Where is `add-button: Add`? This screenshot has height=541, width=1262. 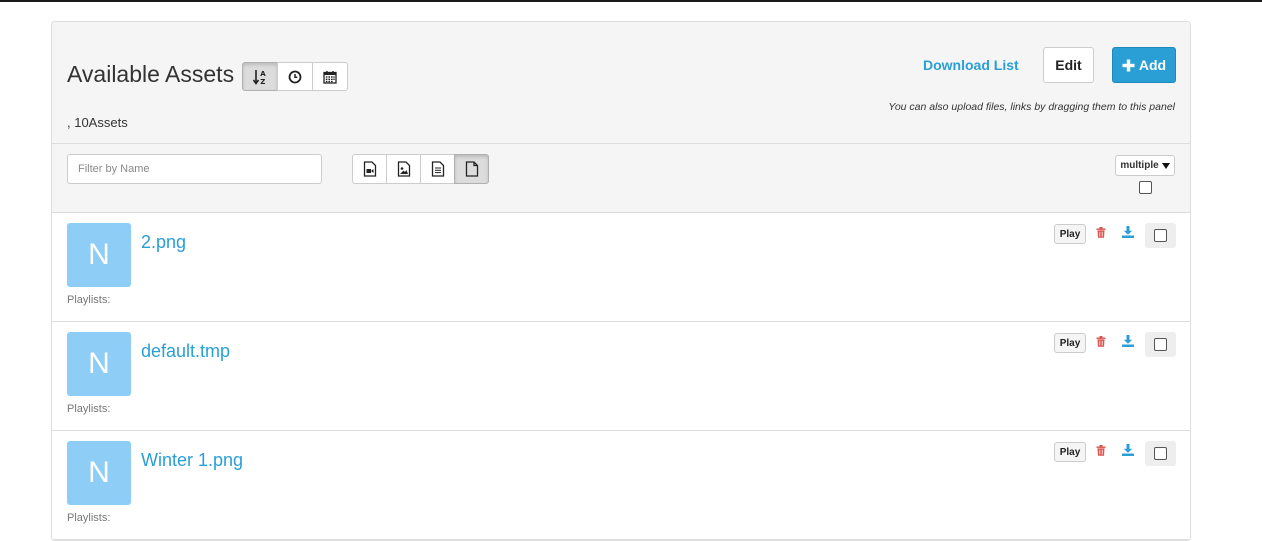 add-button: Add is located at coordinates (1144, 65).